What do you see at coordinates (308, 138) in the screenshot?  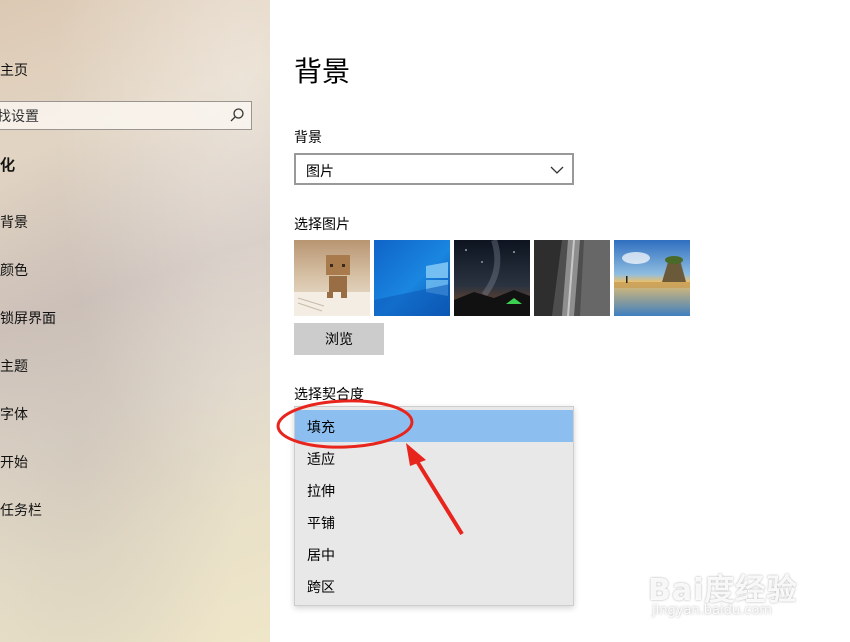 I see `background-label: 背景` at bounding box center [308, 138].